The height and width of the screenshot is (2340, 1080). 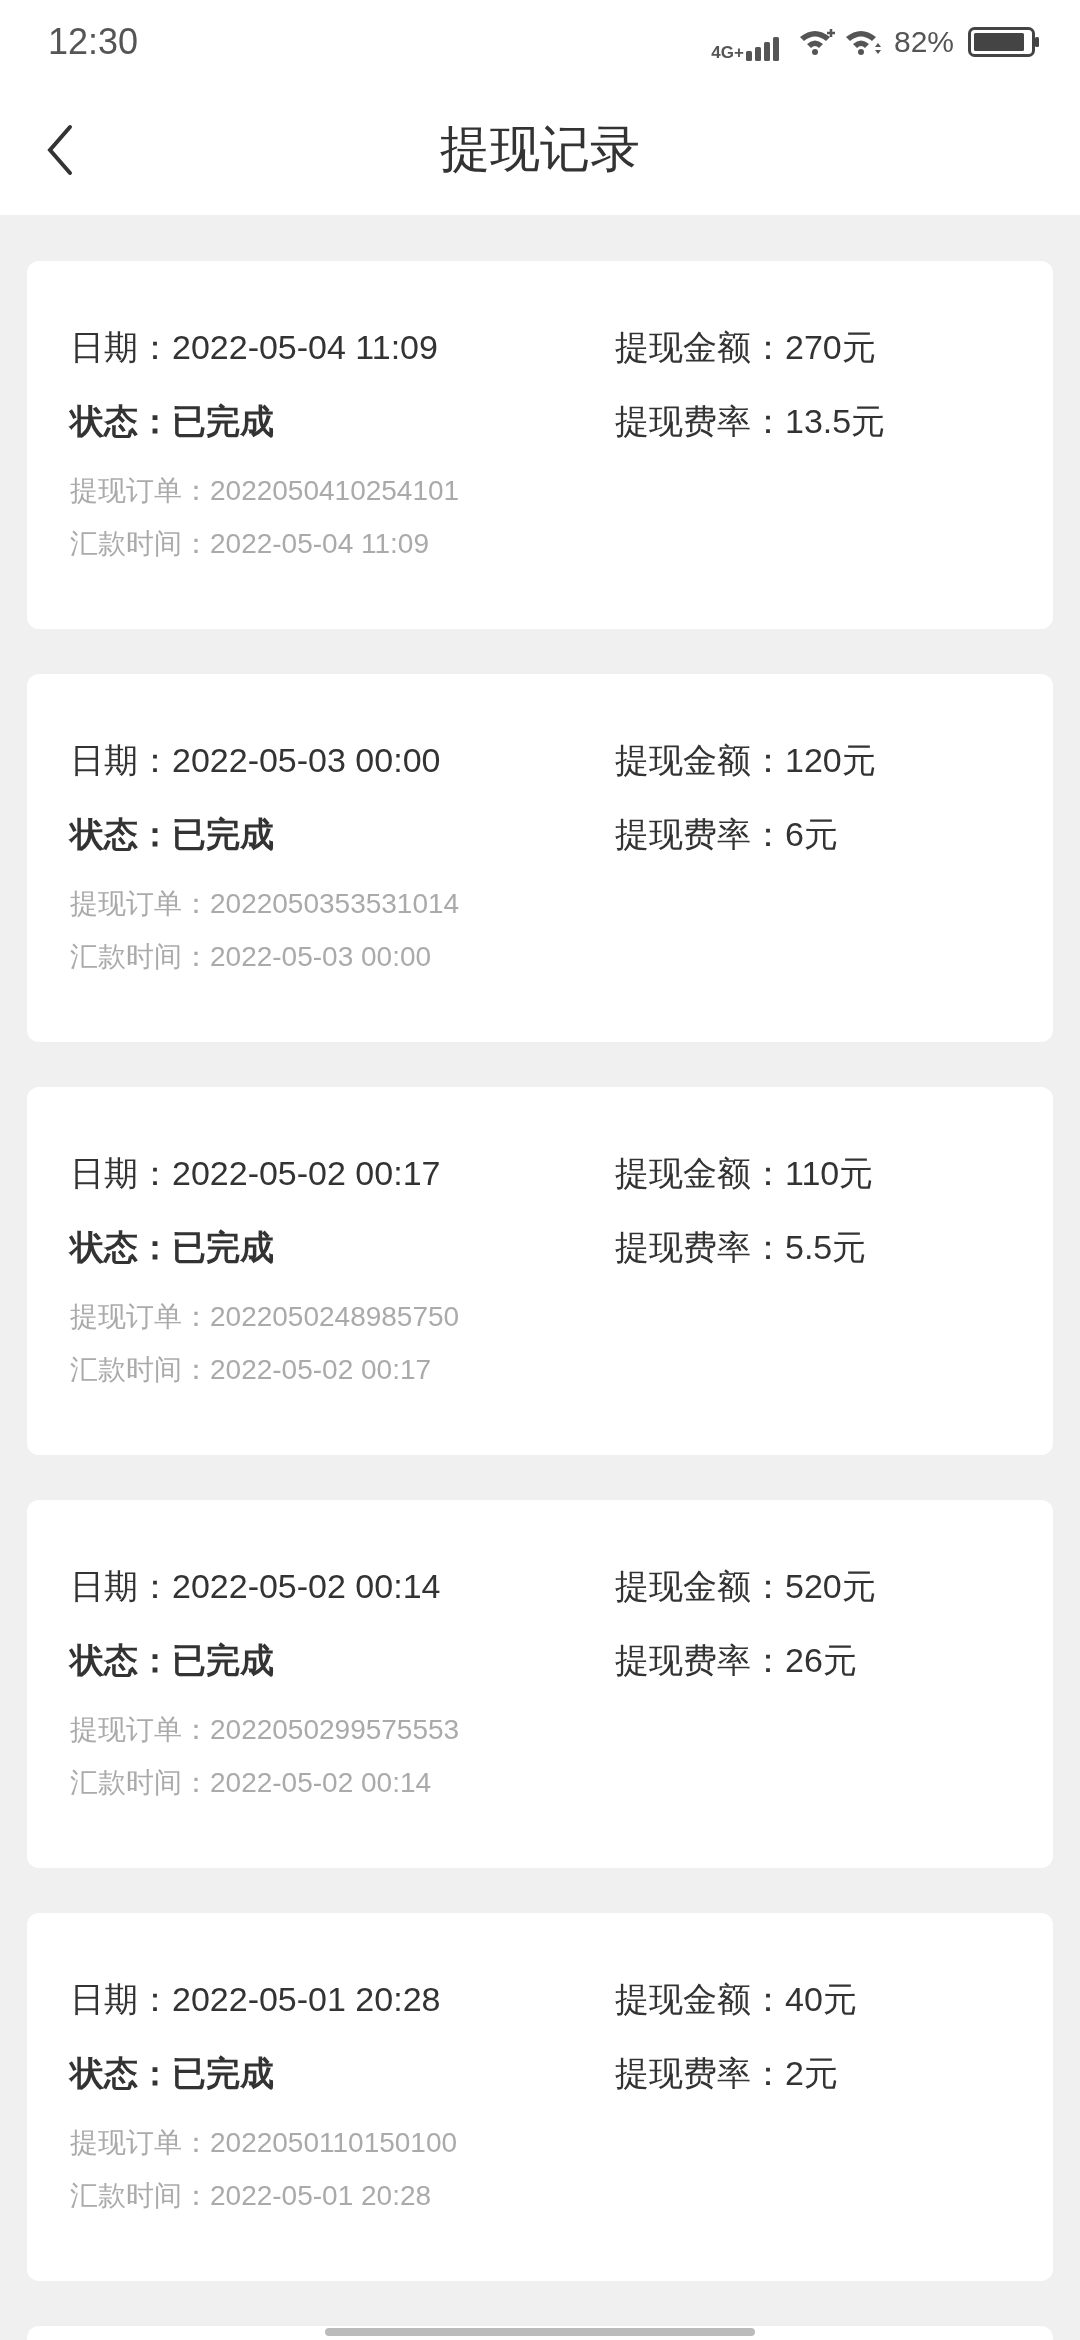 I want to click on remit-time: 汇款时间：2022-05-01 20:28, so click(x=251, y=2196).